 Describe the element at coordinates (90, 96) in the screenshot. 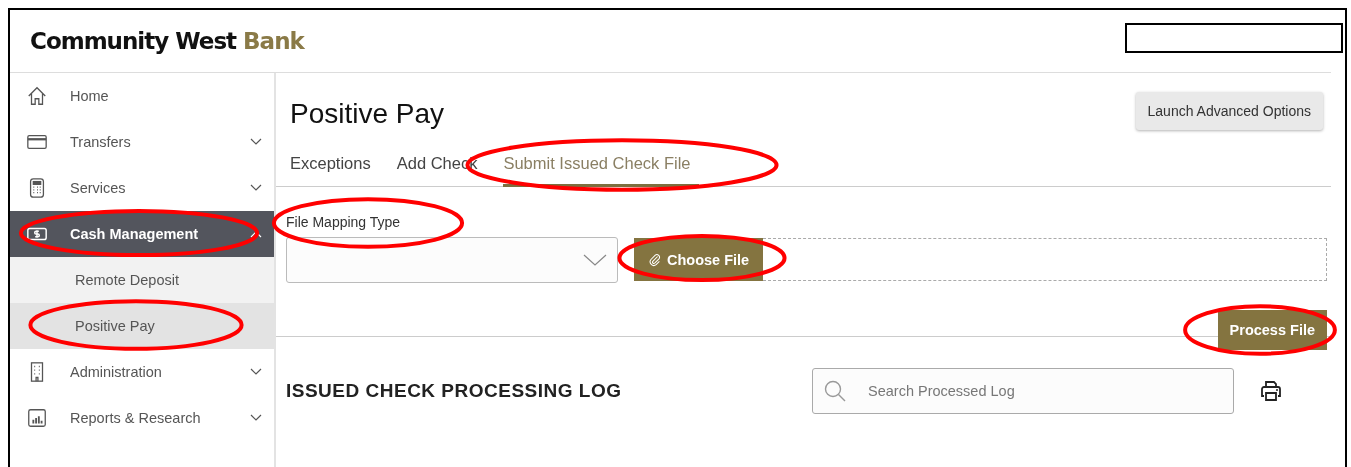

I see `nav-label: Home` at that location.